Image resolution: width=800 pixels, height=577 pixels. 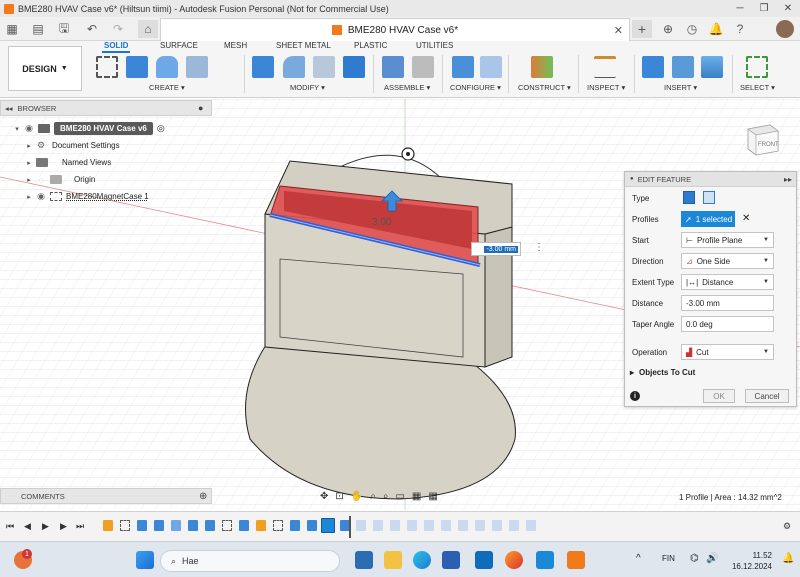 I want to click on distance-manipulator-input: -3.00 mm, so click(x=496, y=249).